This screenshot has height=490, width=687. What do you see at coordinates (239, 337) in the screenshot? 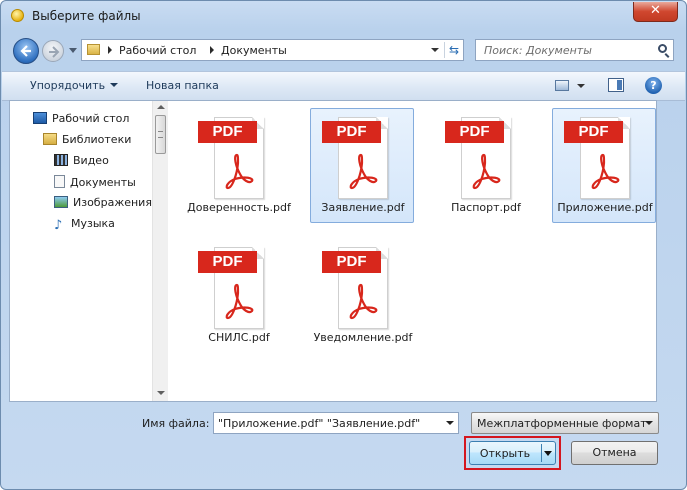
I see `file-name: СНИЛС.pdf` at bounding box center [239, 337].